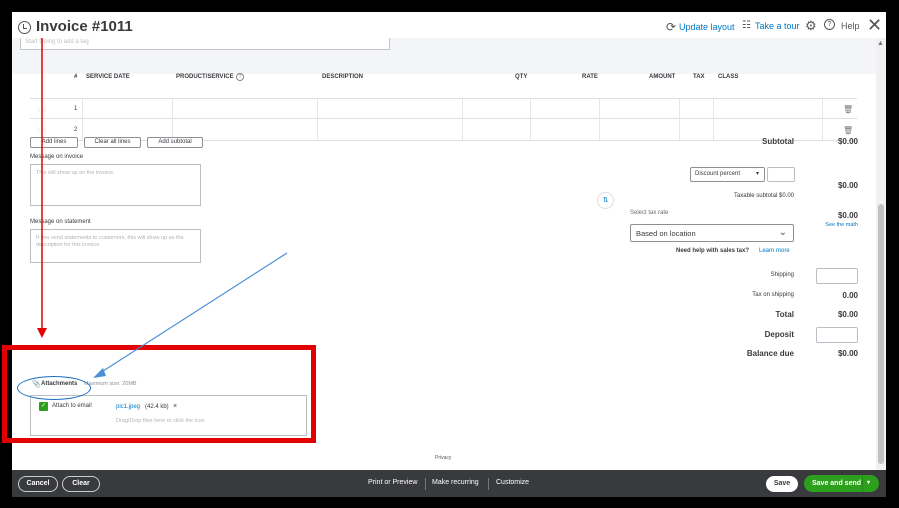 Image resolution: width=899 pixels, height=508 pixels. Describe the element at coordinates (512, 482) in the screenshot. I see `customize-link: Customize` at that location.